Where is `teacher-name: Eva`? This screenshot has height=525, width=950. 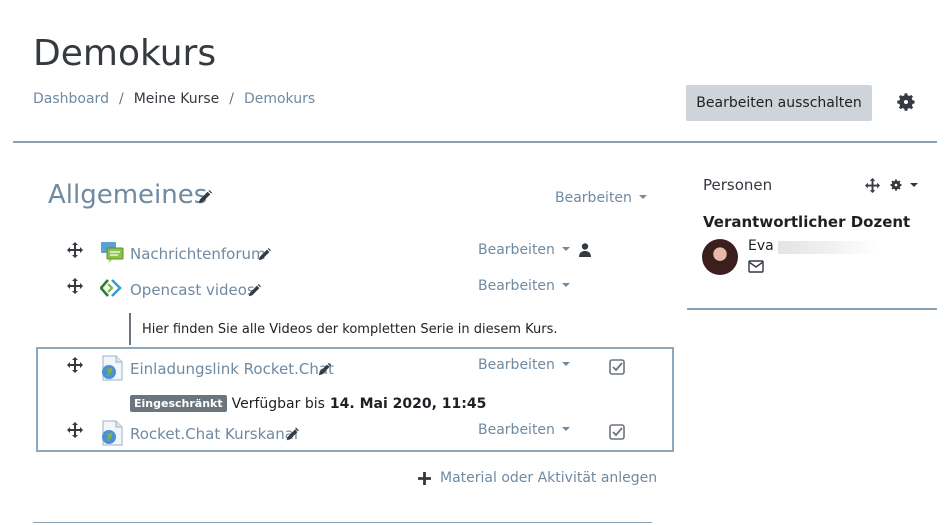 teacher-name: Eva is located at coordinates (761, 246).